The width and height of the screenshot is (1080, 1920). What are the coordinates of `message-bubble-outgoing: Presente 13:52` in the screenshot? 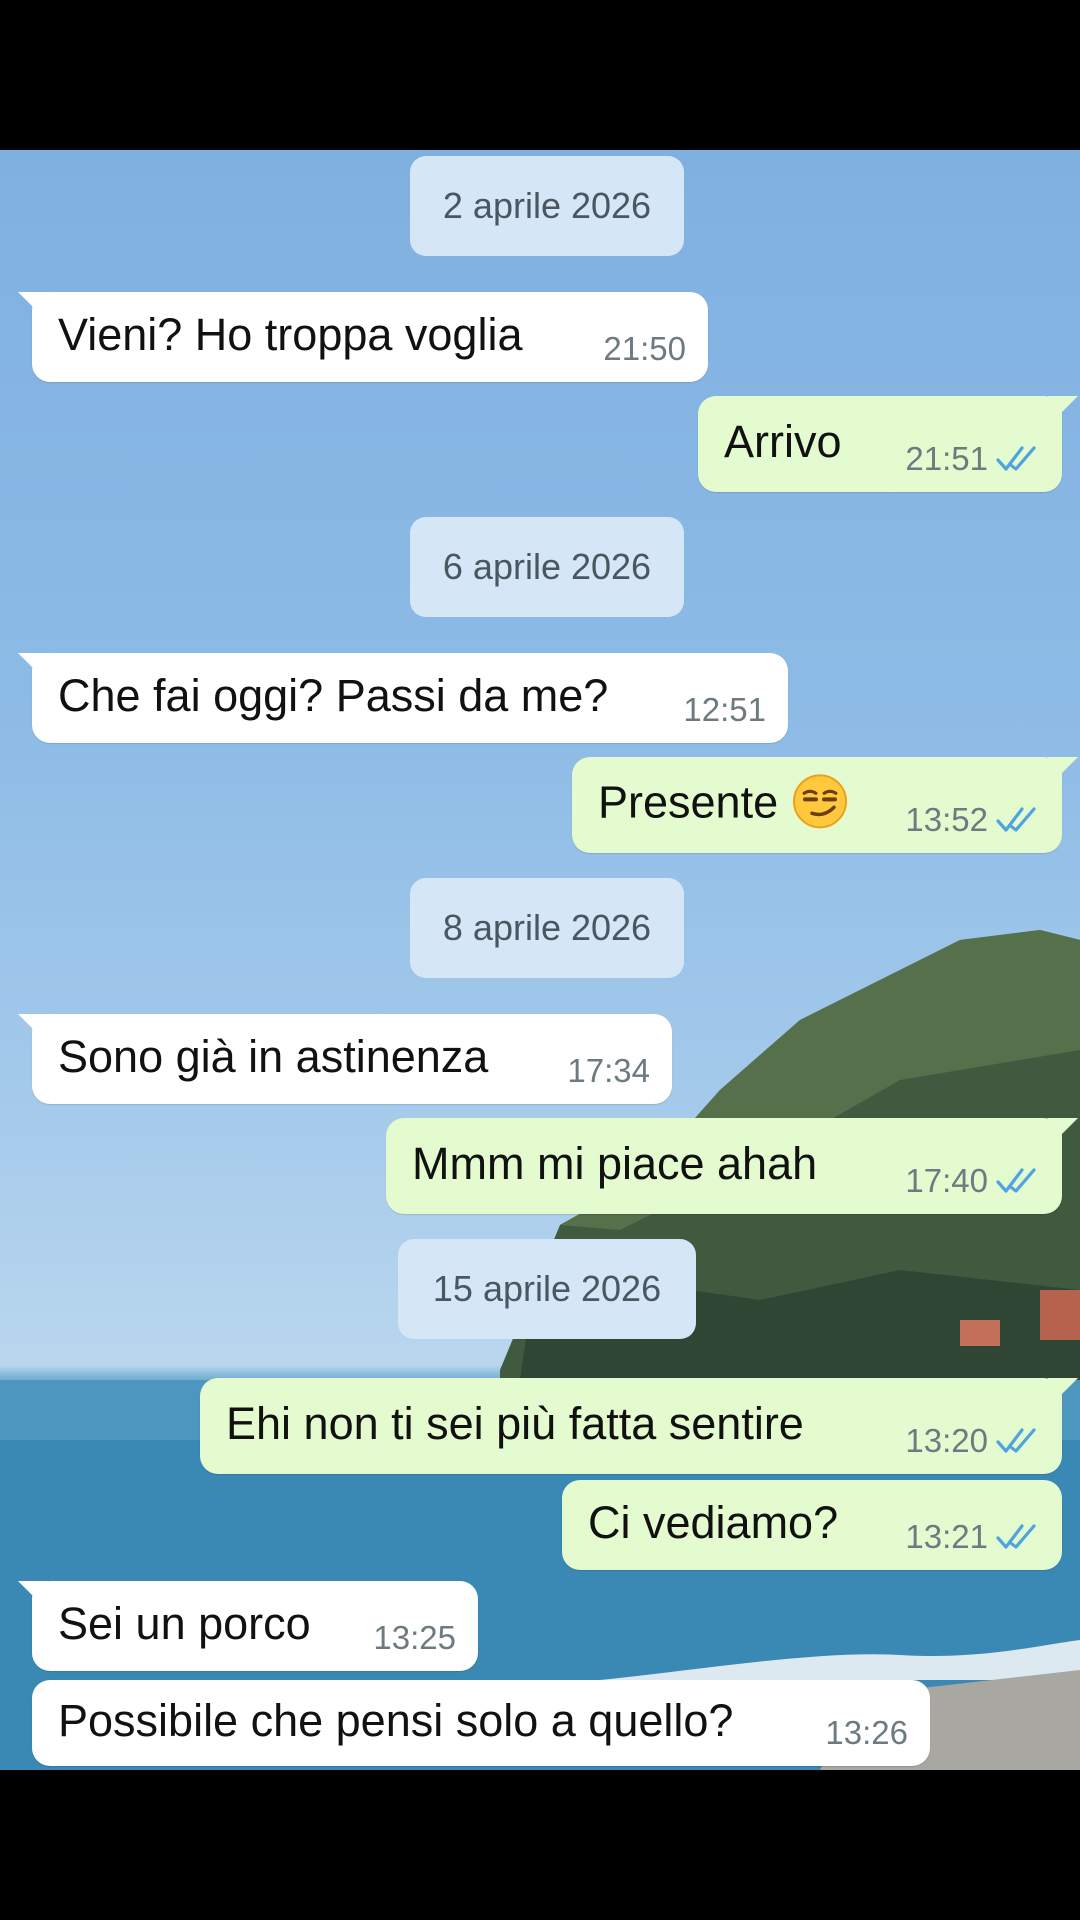 It's located at (825, 805).